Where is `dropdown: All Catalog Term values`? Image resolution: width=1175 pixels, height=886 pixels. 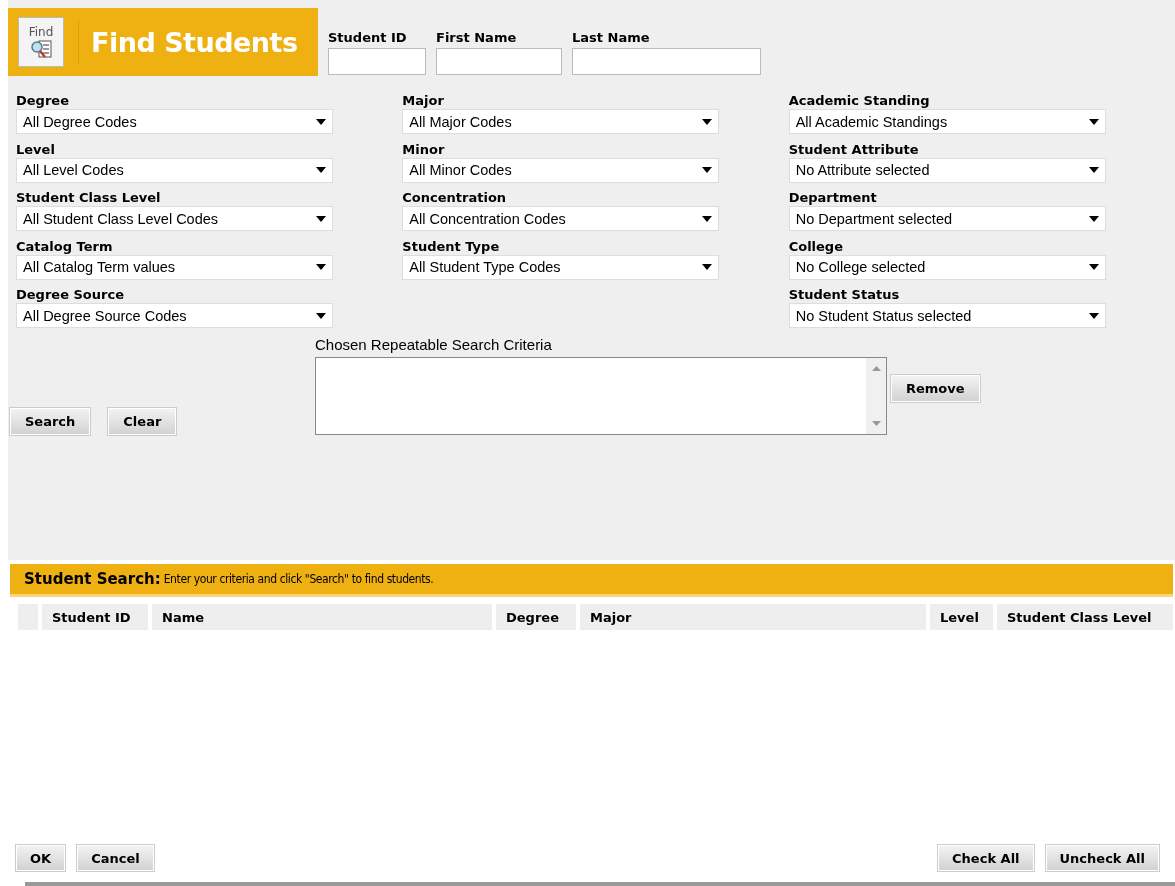 dropdown: All Catalog Term values is located at coordinates (174, 267).